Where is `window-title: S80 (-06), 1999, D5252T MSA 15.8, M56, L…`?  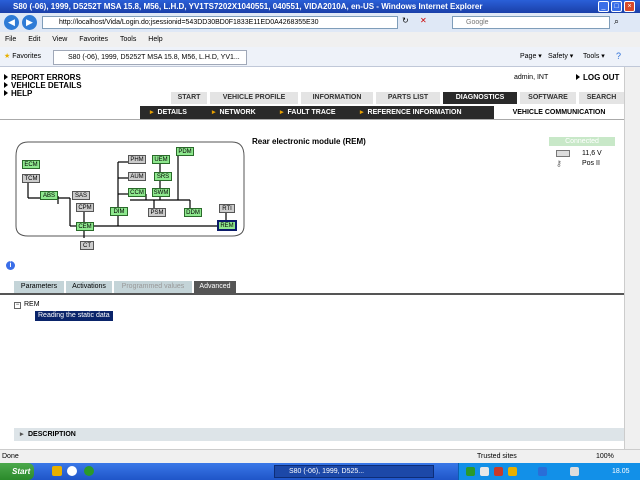 window-title: S80 (-06), 1999, D5252T MSA 15.8, M56, L… is located at coordinates (248, 6).